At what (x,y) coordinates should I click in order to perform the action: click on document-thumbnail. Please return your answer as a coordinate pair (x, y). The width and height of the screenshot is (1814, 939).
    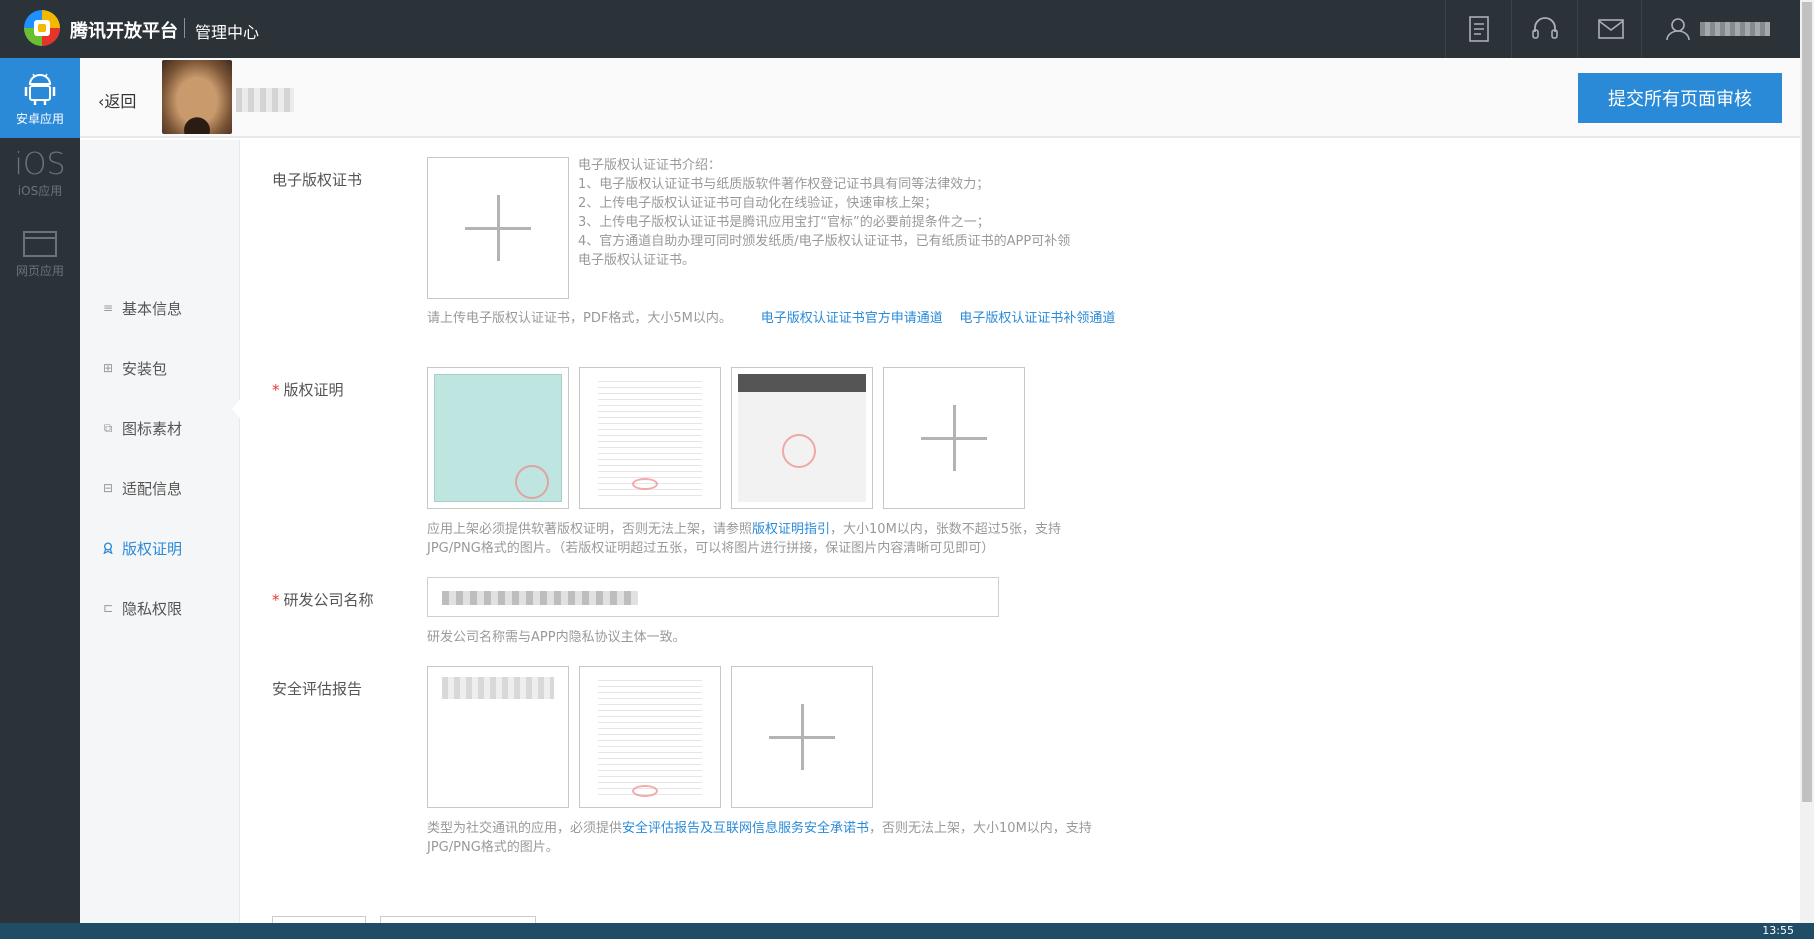
    Looking at the image, I should click on (650, 737).